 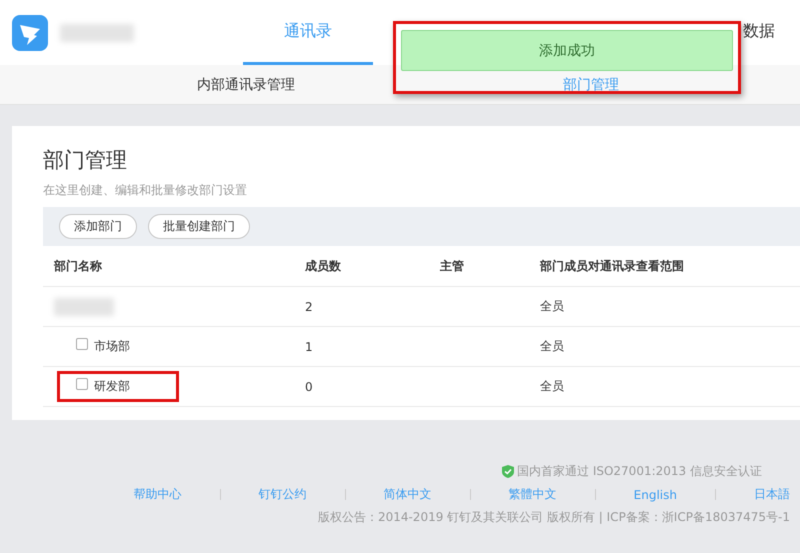 What do you see at coordinates (309, 347) in the screenshot?
I see `member-count: 1` at bounding box center [309, 347].